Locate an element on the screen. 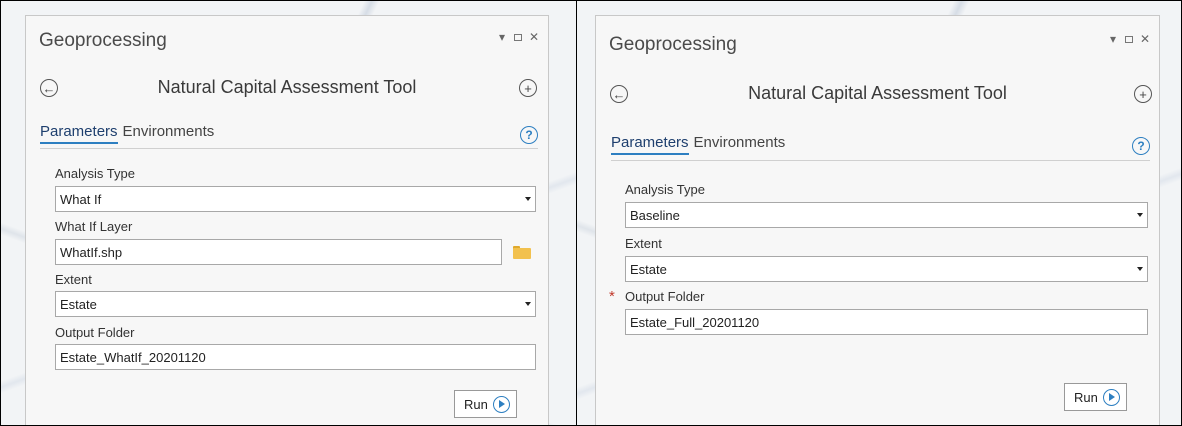 Image resolution: width=1182 pixels, height=426 pixels. analysis-type-value: What If is located at coordinates (81, 199).